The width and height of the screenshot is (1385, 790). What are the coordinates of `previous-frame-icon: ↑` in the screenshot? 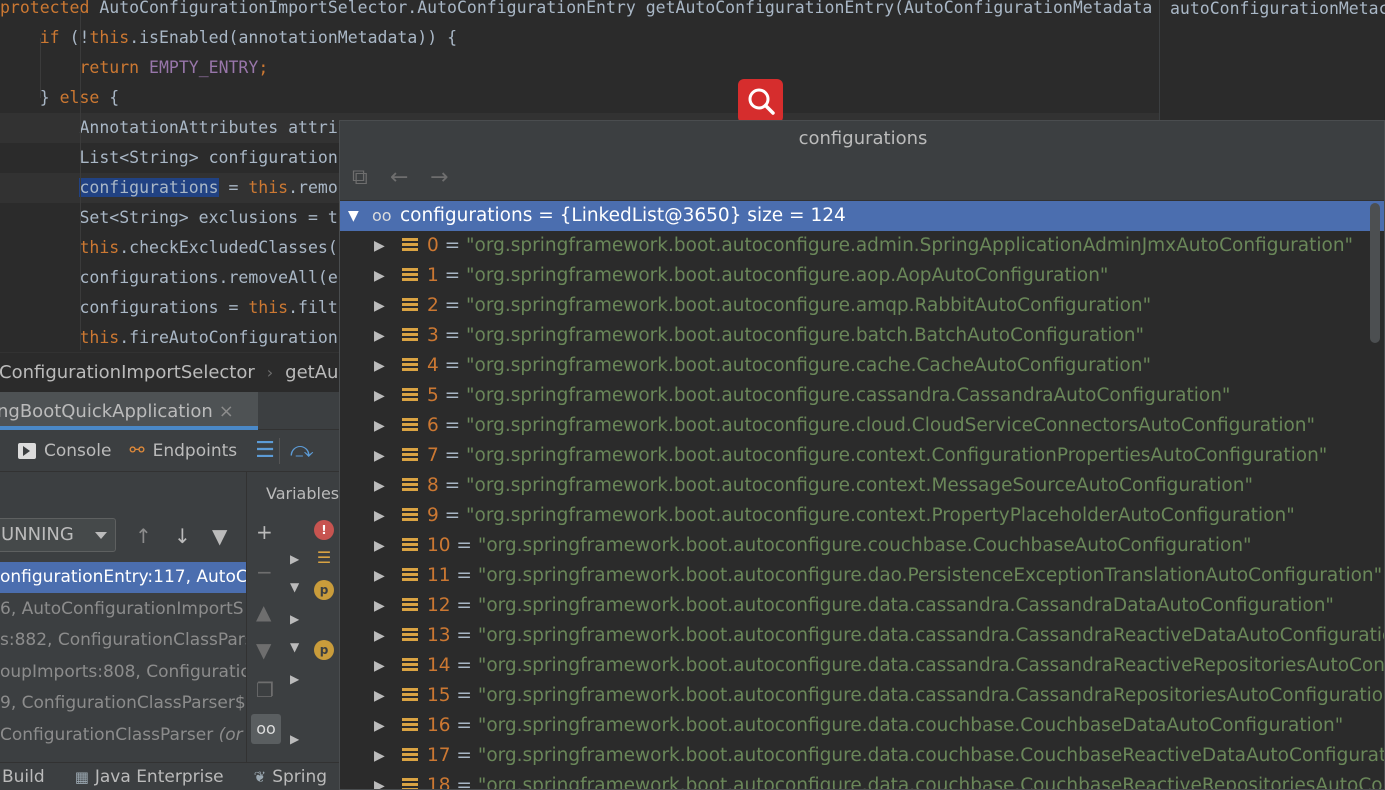 It's located at (143, 536).